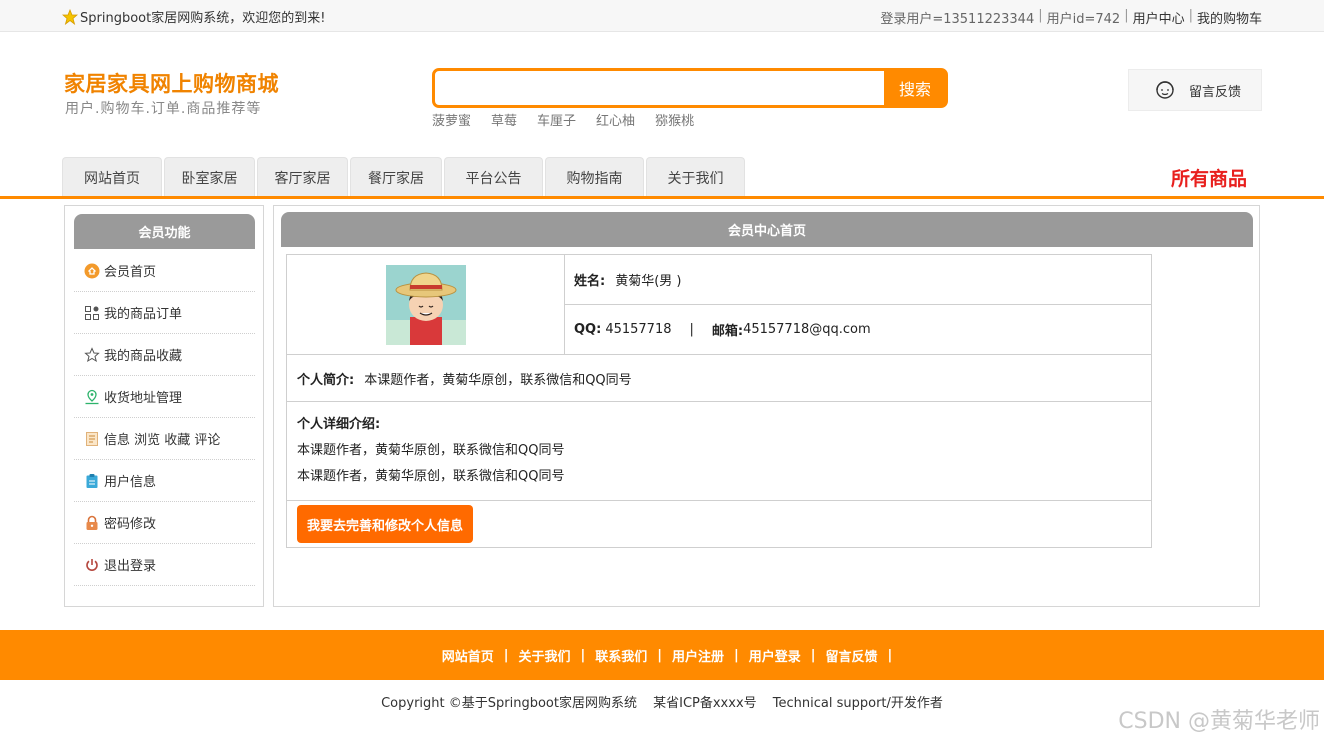 Image resolution: width=1324 pixels, height=741 pixels. What do you see at coordinates (957, 19) in the screenshot?
I see `login-user-text: 登录用户=13511223344` at bounding box center [957, 19].